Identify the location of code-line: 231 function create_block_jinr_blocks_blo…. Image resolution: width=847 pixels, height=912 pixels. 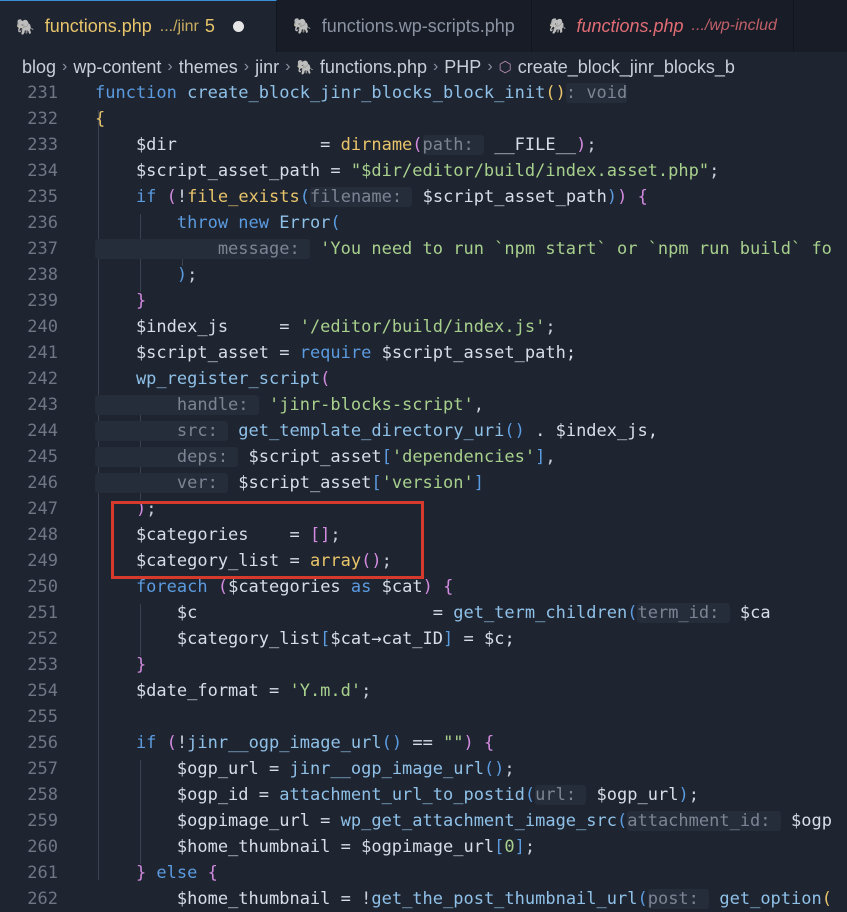
(423, 93).